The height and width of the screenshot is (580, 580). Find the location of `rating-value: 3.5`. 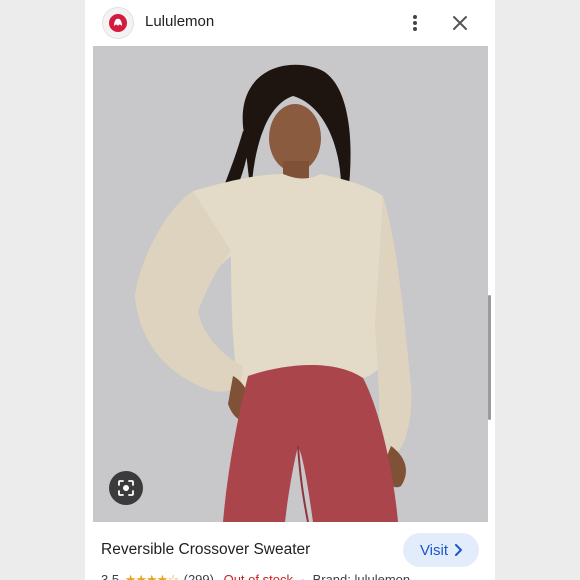

rating-value: 3.5 is located at coordinates (110, 576).